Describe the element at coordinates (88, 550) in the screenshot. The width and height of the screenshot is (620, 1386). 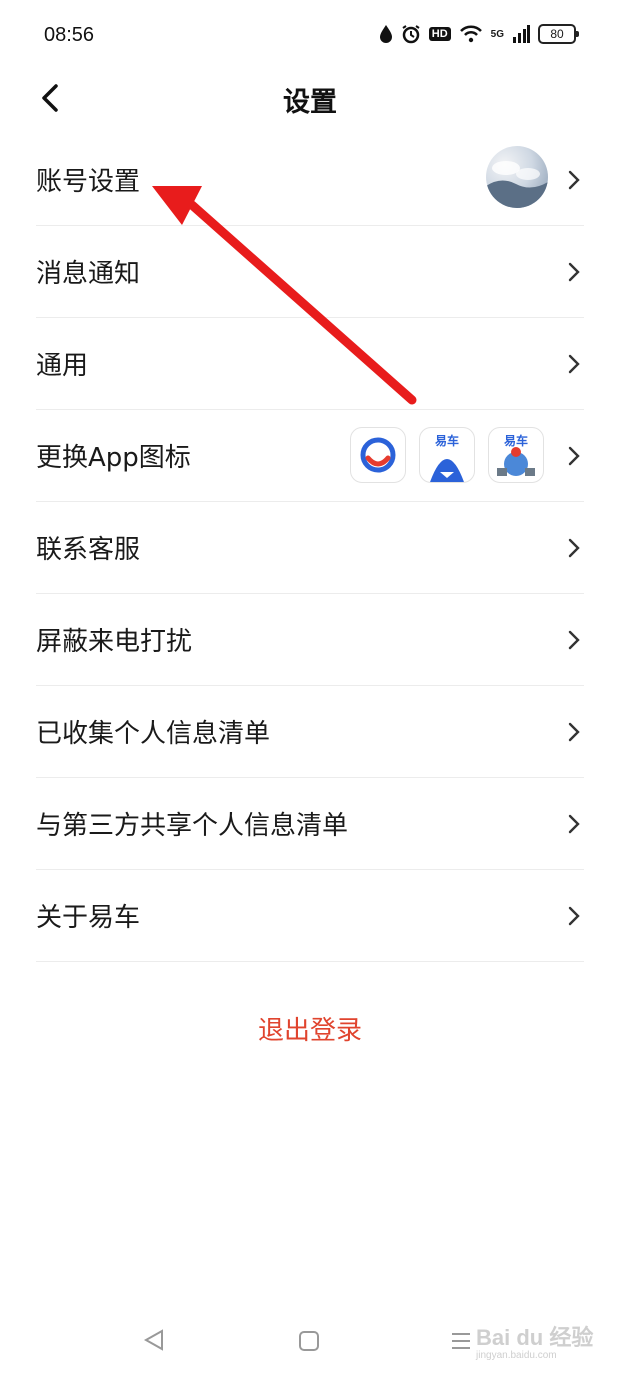
I see `settings-item-label: 联系客服` at that location.